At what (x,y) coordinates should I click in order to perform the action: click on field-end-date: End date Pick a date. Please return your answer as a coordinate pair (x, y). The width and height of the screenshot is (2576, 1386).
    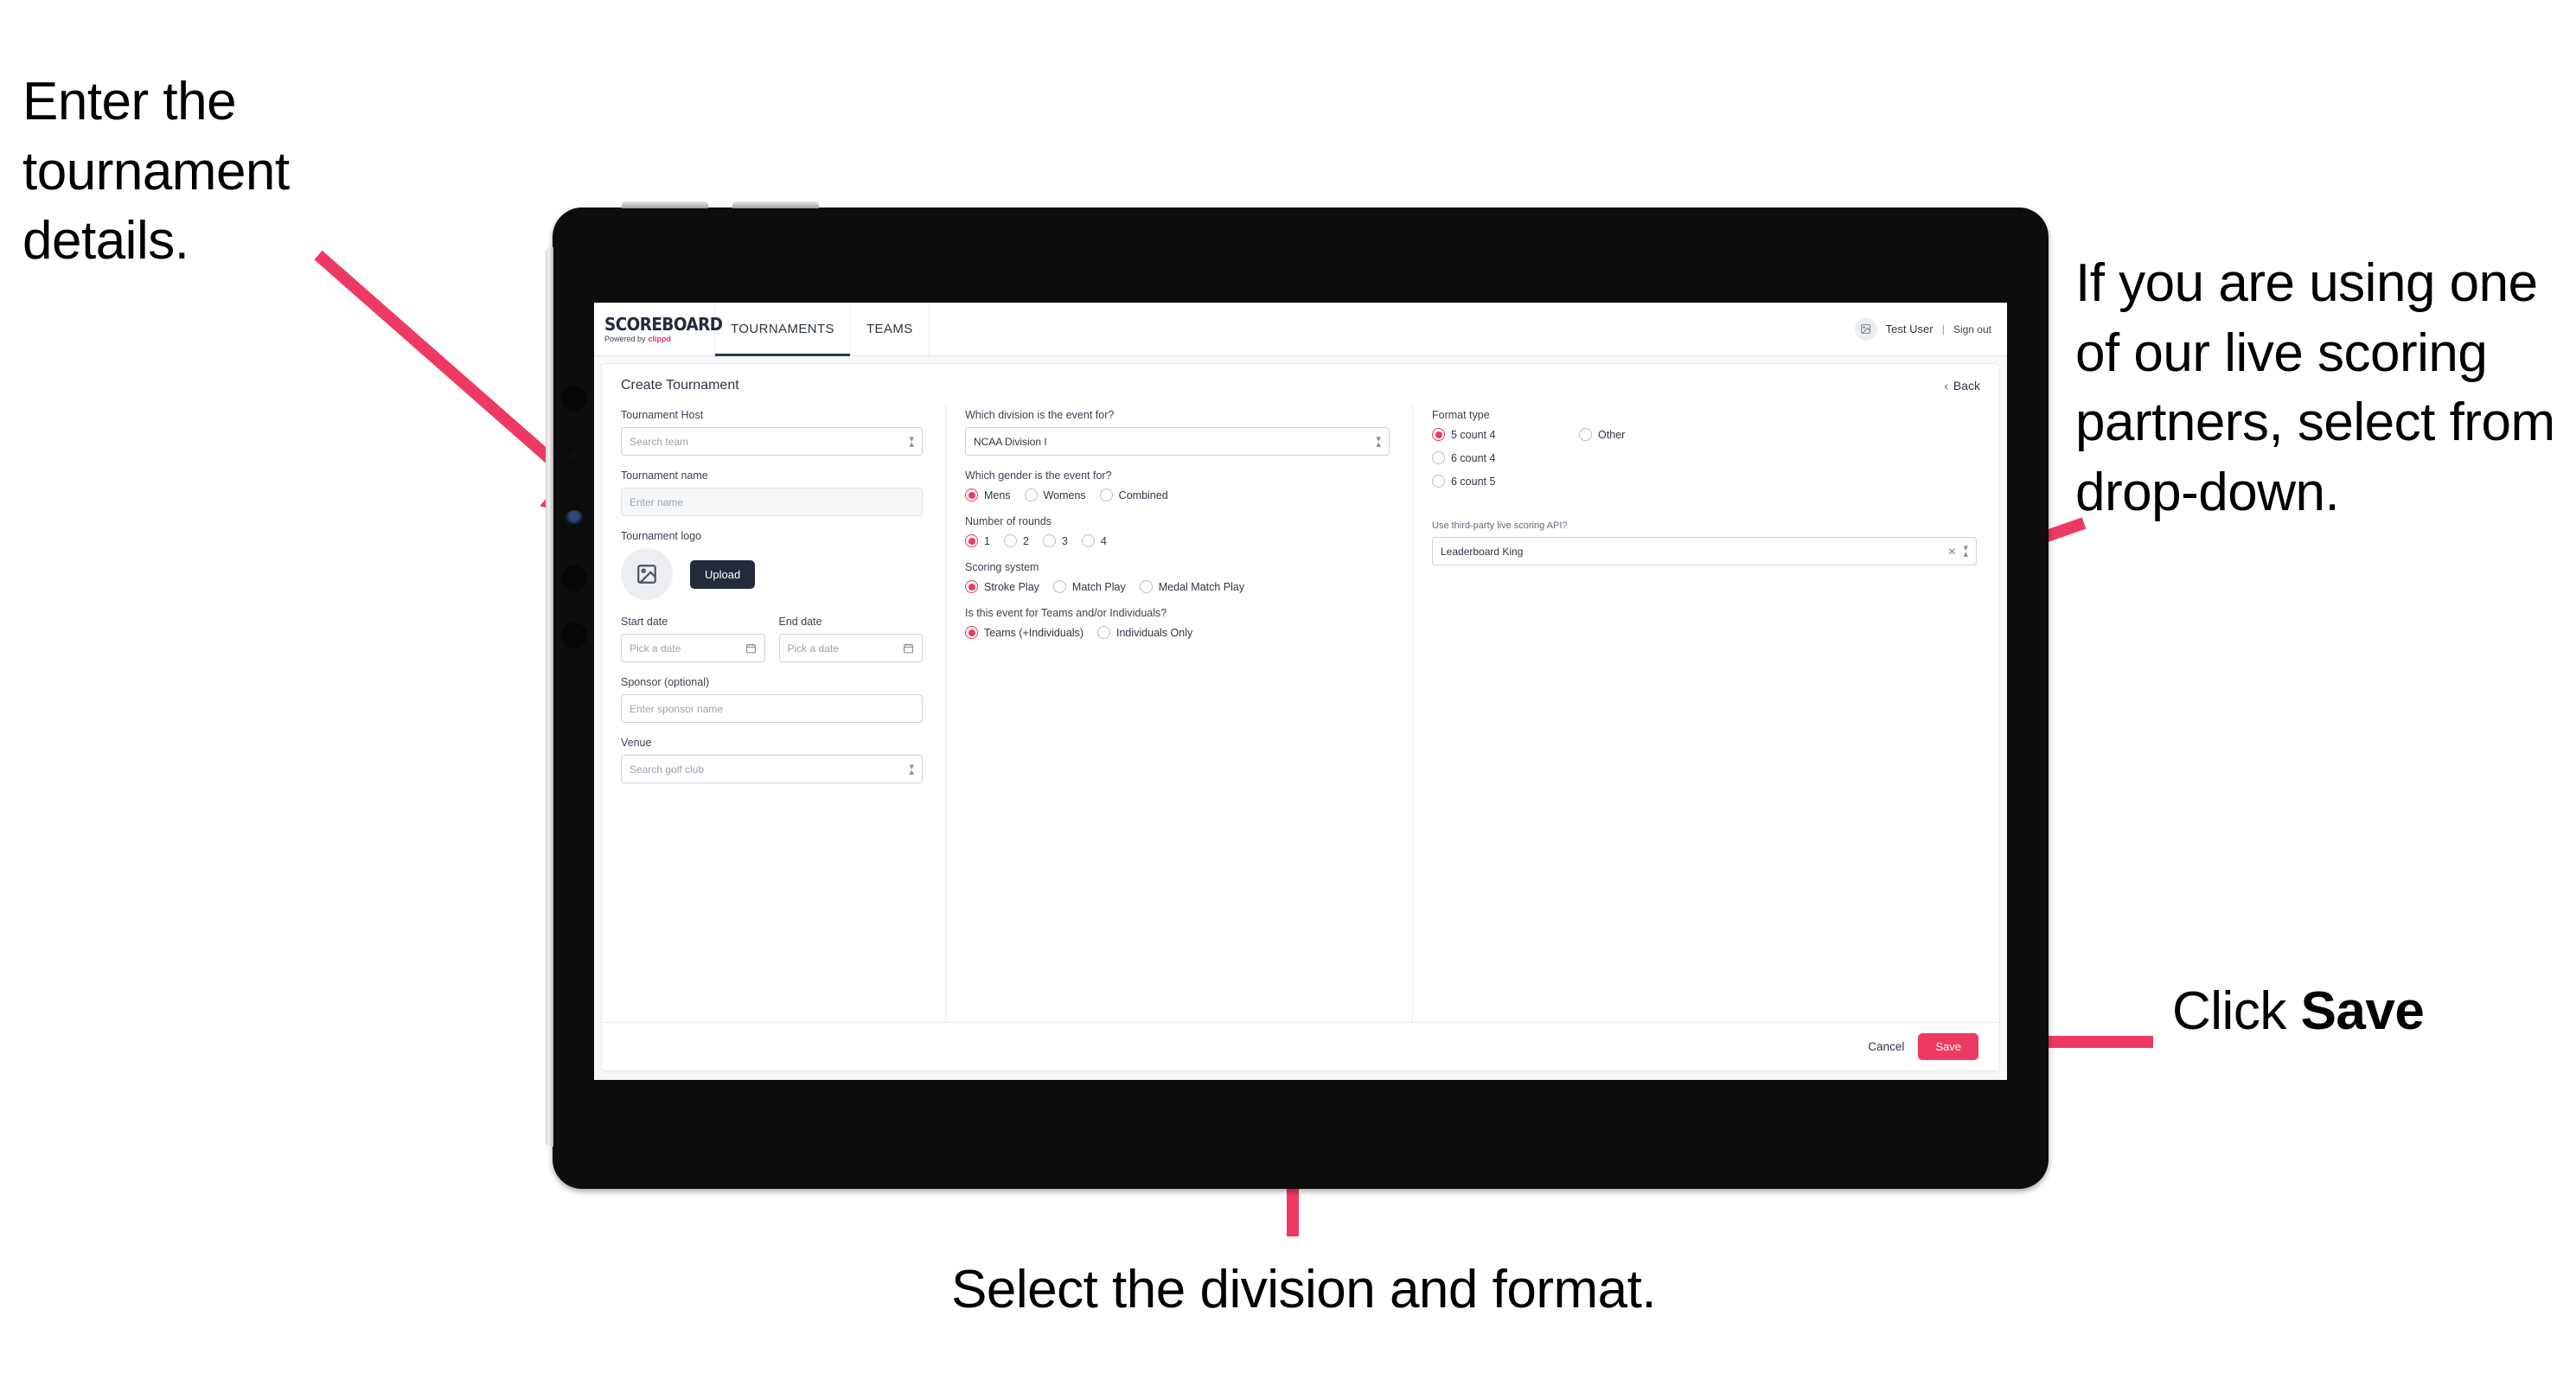
    Looking at the image, I should click on (850, 639).